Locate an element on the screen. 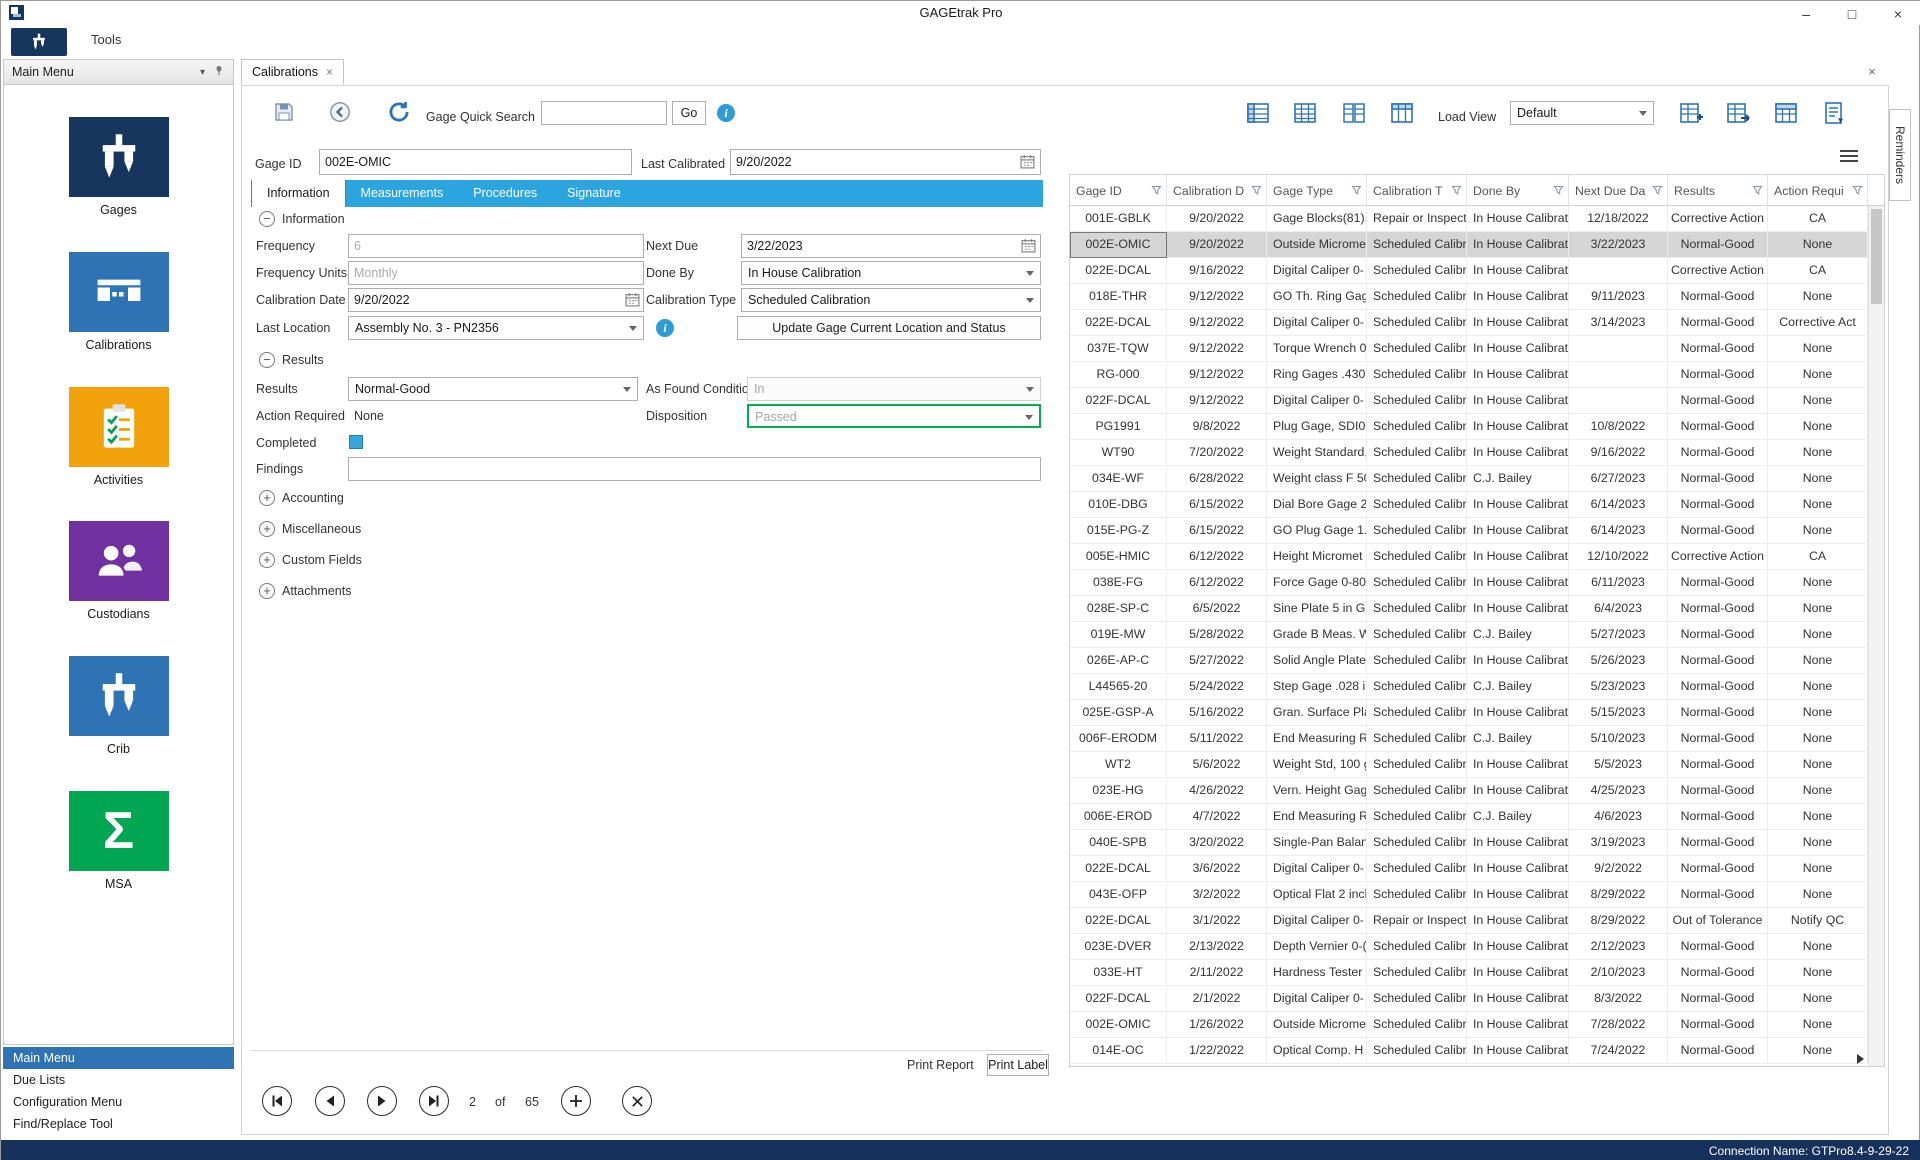 This screenshot has height=1160, width=1920. grid-cell: 5/23/2023 is located at coordinates (1618, 687).